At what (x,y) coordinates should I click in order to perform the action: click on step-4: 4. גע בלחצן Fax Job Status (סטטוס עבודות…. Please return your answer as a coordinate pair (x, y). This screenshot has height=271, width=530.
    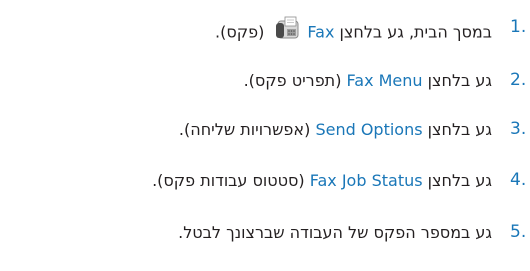
    Looking at the image, I should click on (265, 181).